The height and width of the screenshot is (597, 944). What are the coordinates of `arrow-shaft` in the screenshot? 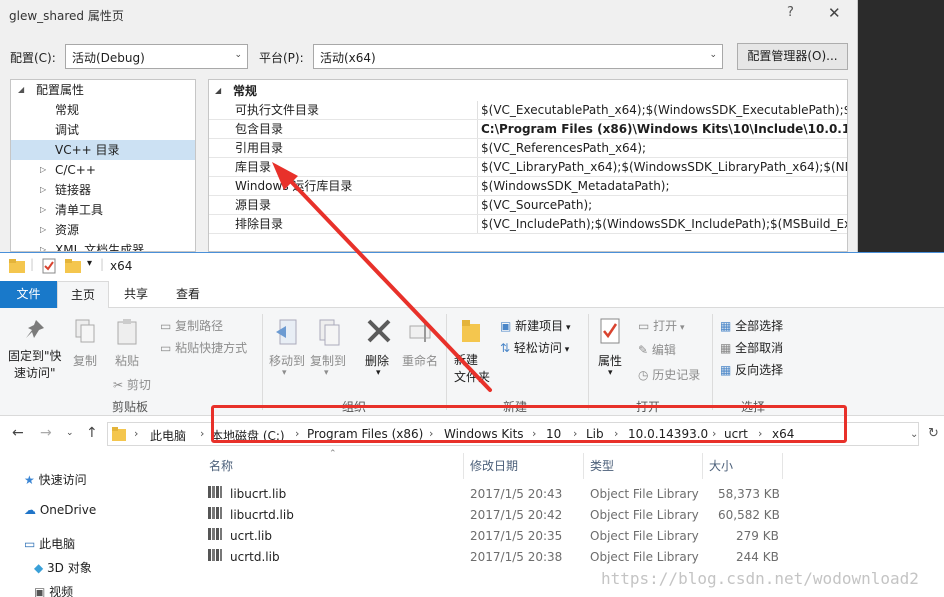 It's located at (386, 281).